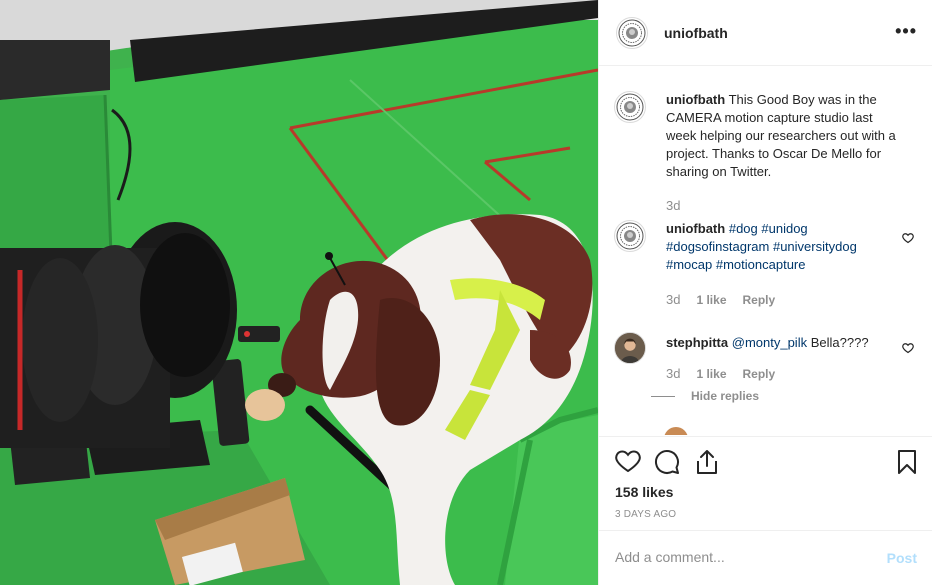 The height and width of the screenshot is (585, 932). Describe the element at coordinates (906, 31) in the screenshot. I see `more-icon: •••` at that location.